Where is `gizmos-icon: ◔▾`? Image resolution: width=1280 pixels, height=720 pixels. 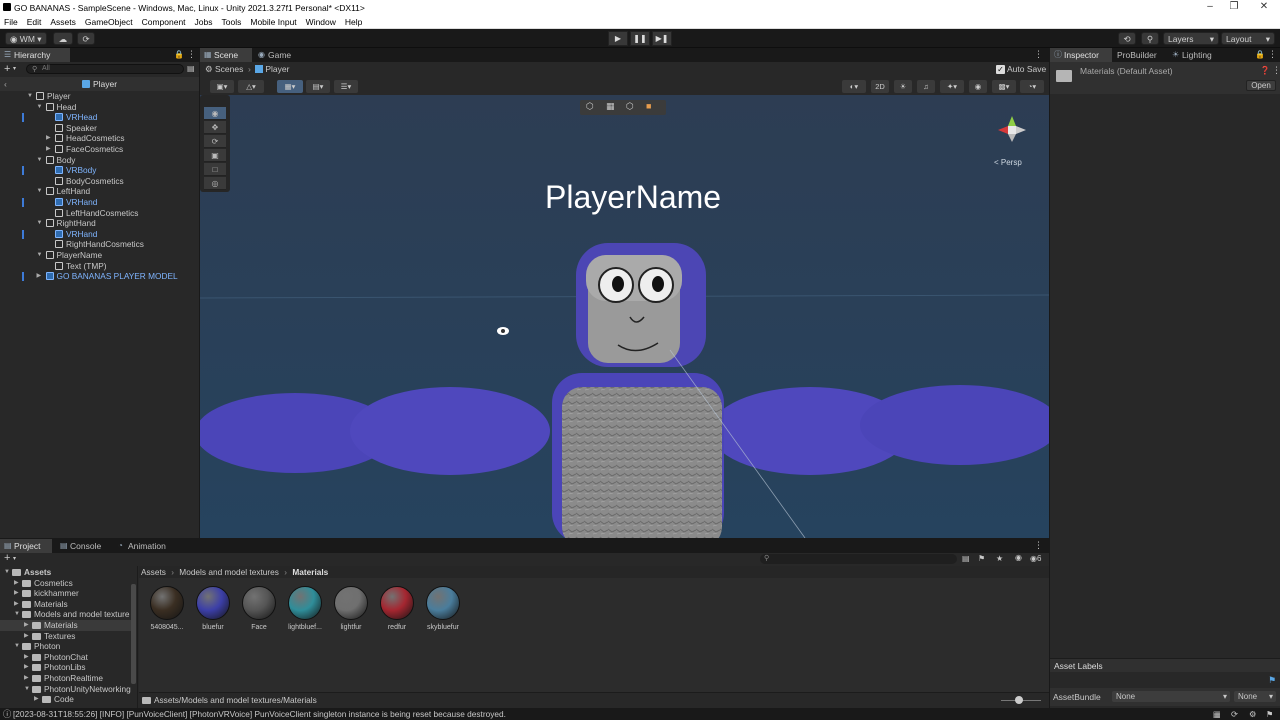
gizmos-icon: ◔▾ is located at coordinates (1032, 86).